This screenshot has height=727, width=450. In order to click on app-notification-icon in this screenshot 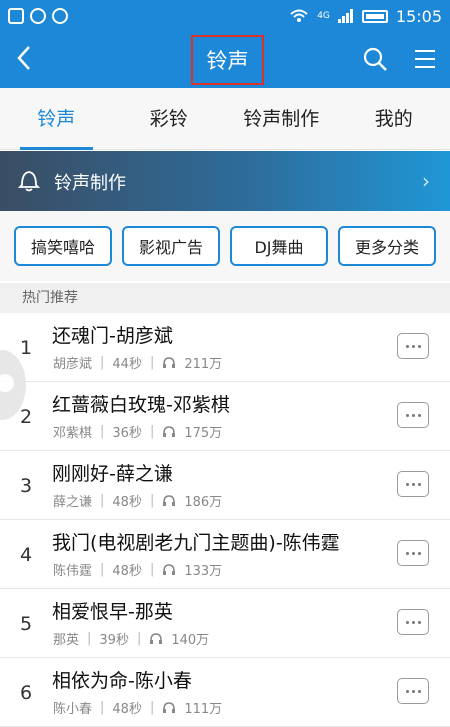, I will do `click(38, 16)`.